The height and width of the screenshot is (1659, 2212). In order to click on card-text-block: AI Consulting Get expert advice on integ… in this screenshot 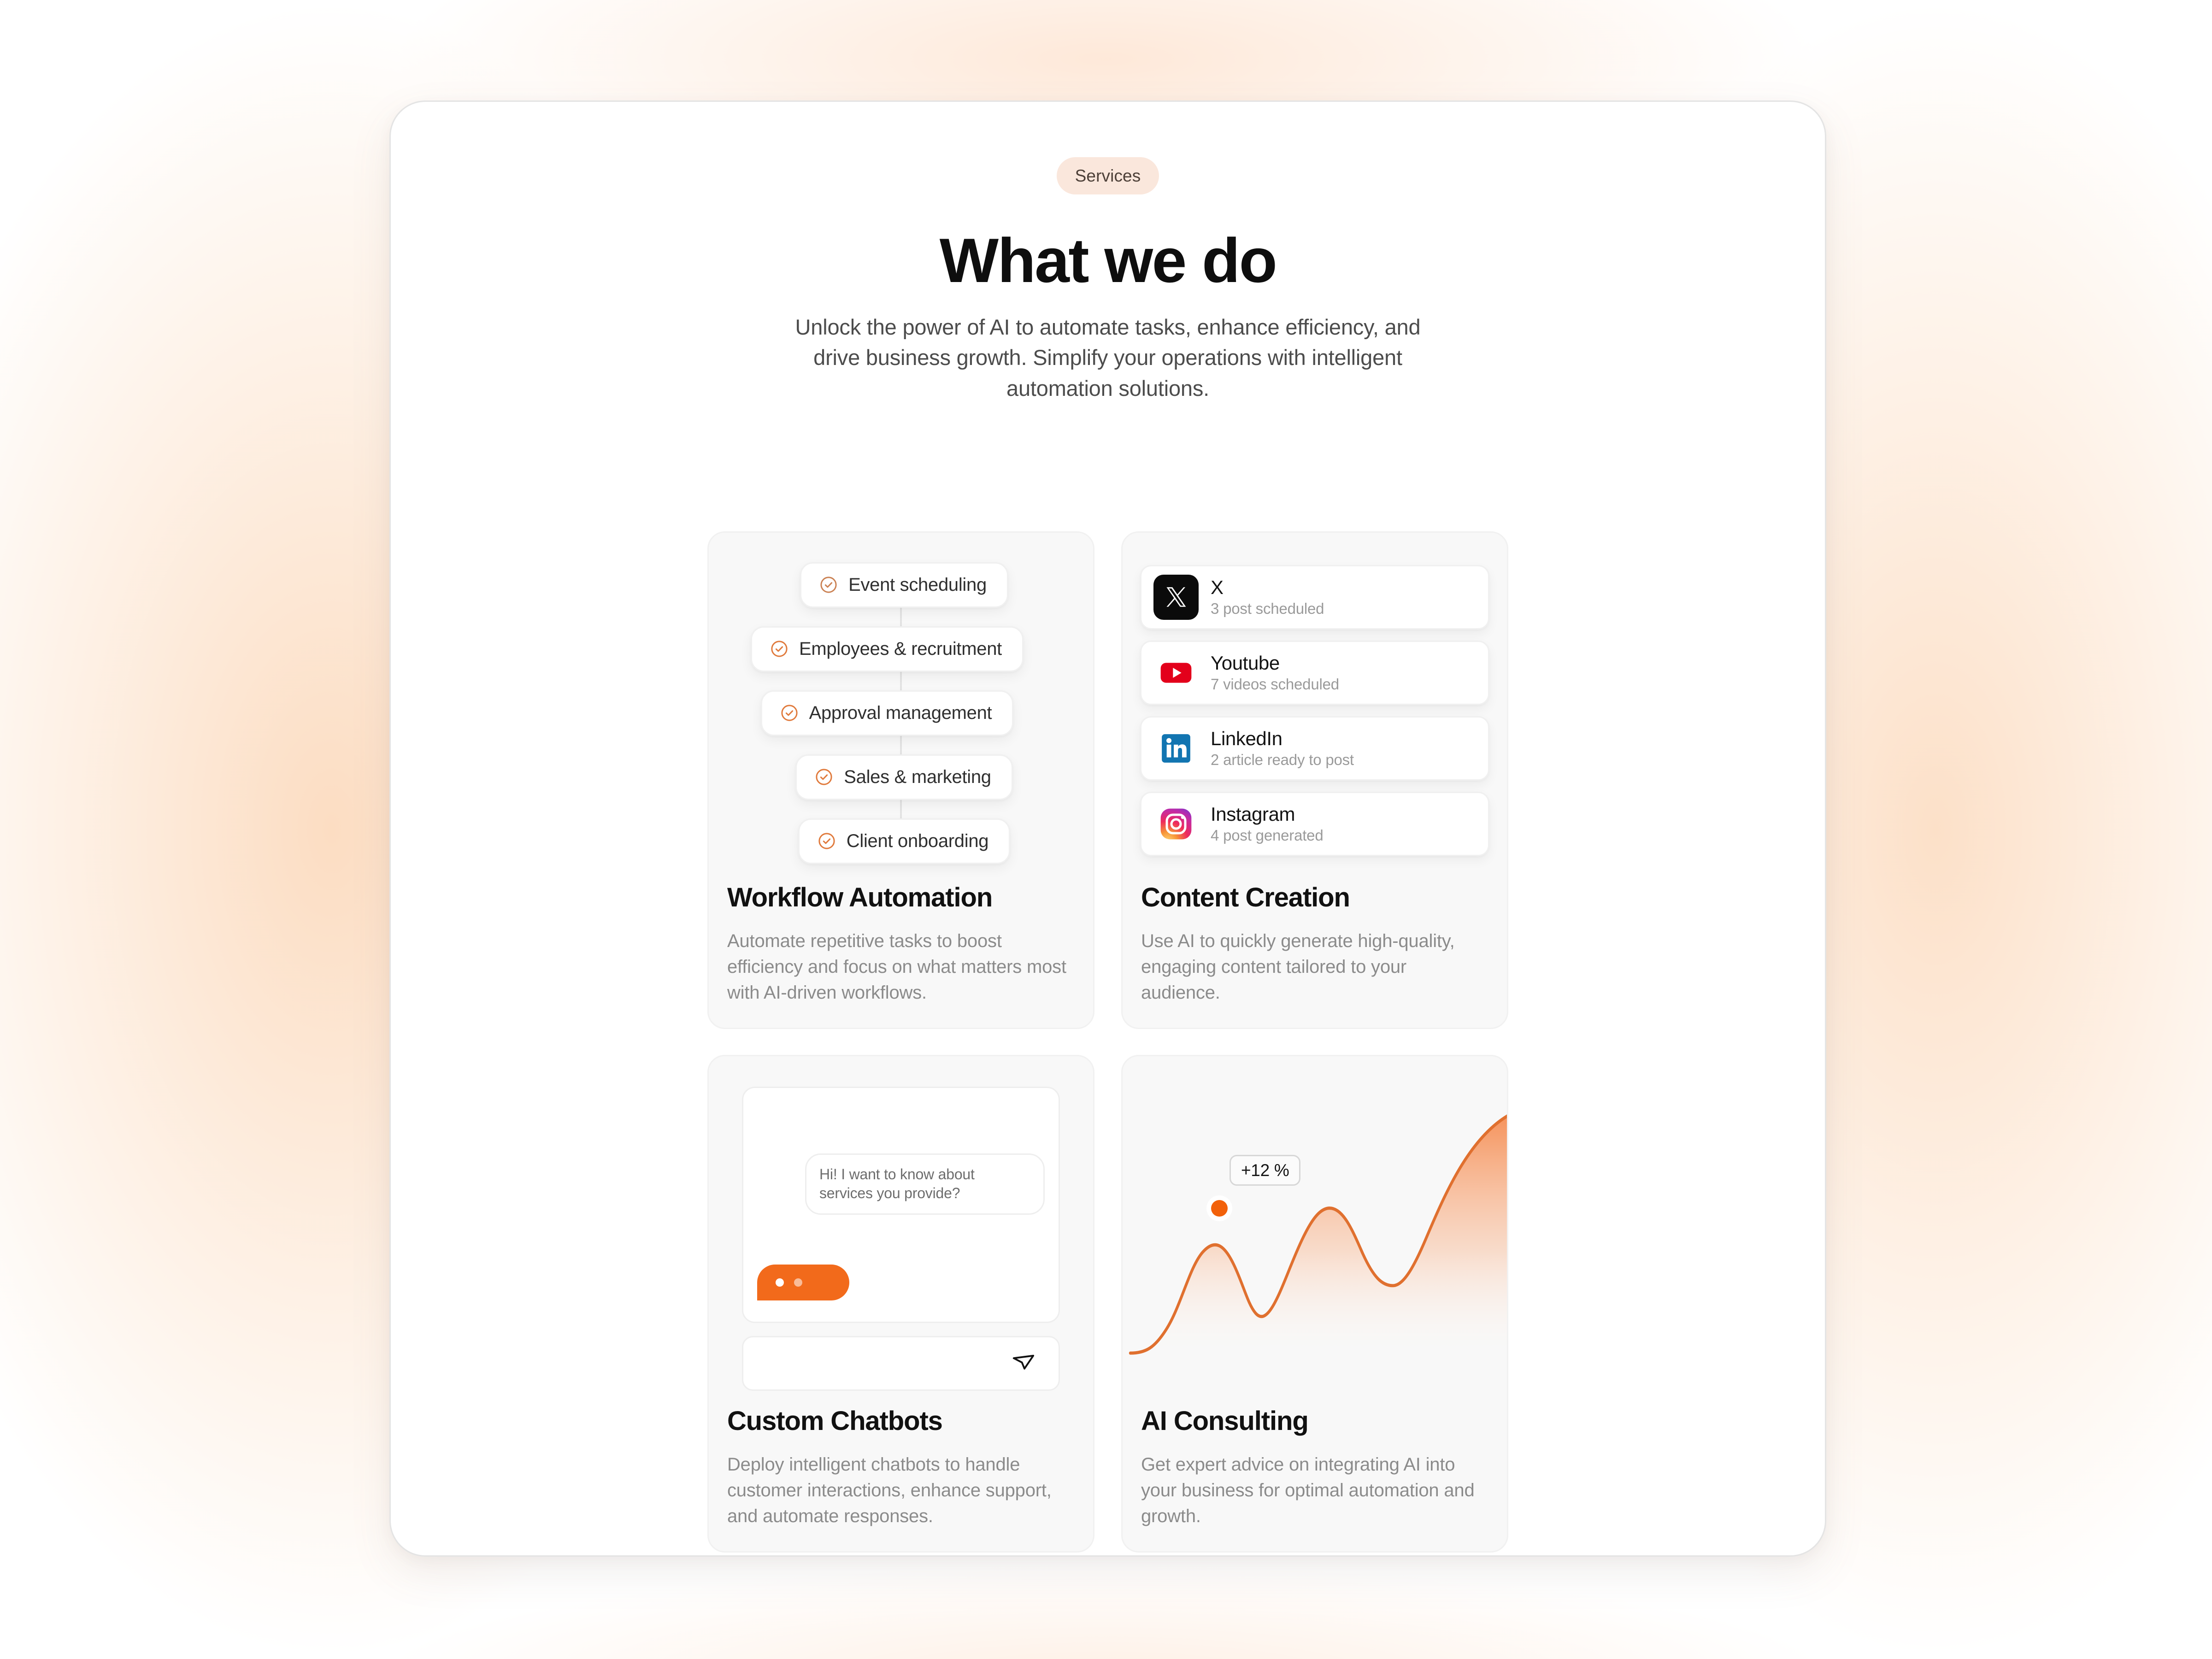, I will do `click(1315, 1478)`.